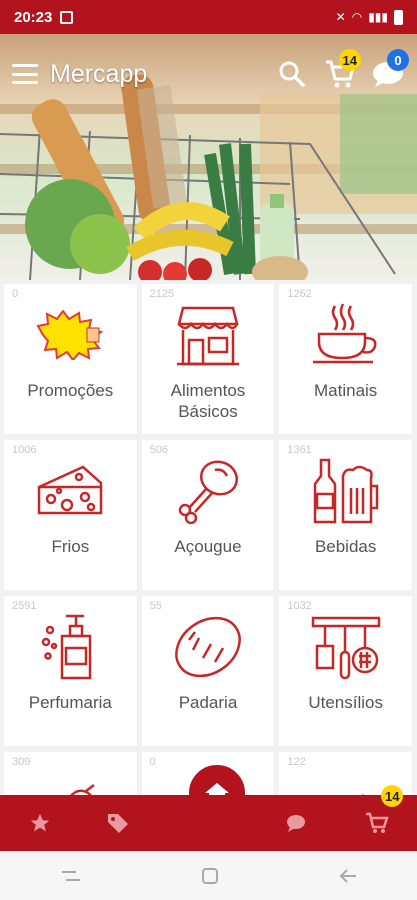  Describe the element at coordinates (159, 450) in the screenshot. I see `category-count: 506` at that location.